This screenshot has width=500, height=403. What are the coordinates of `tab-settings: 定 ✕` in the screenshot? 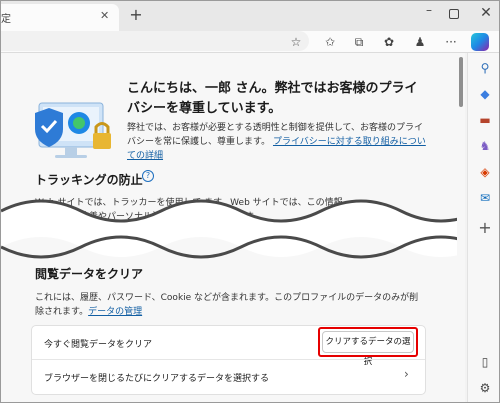 It's located at (60, 17).